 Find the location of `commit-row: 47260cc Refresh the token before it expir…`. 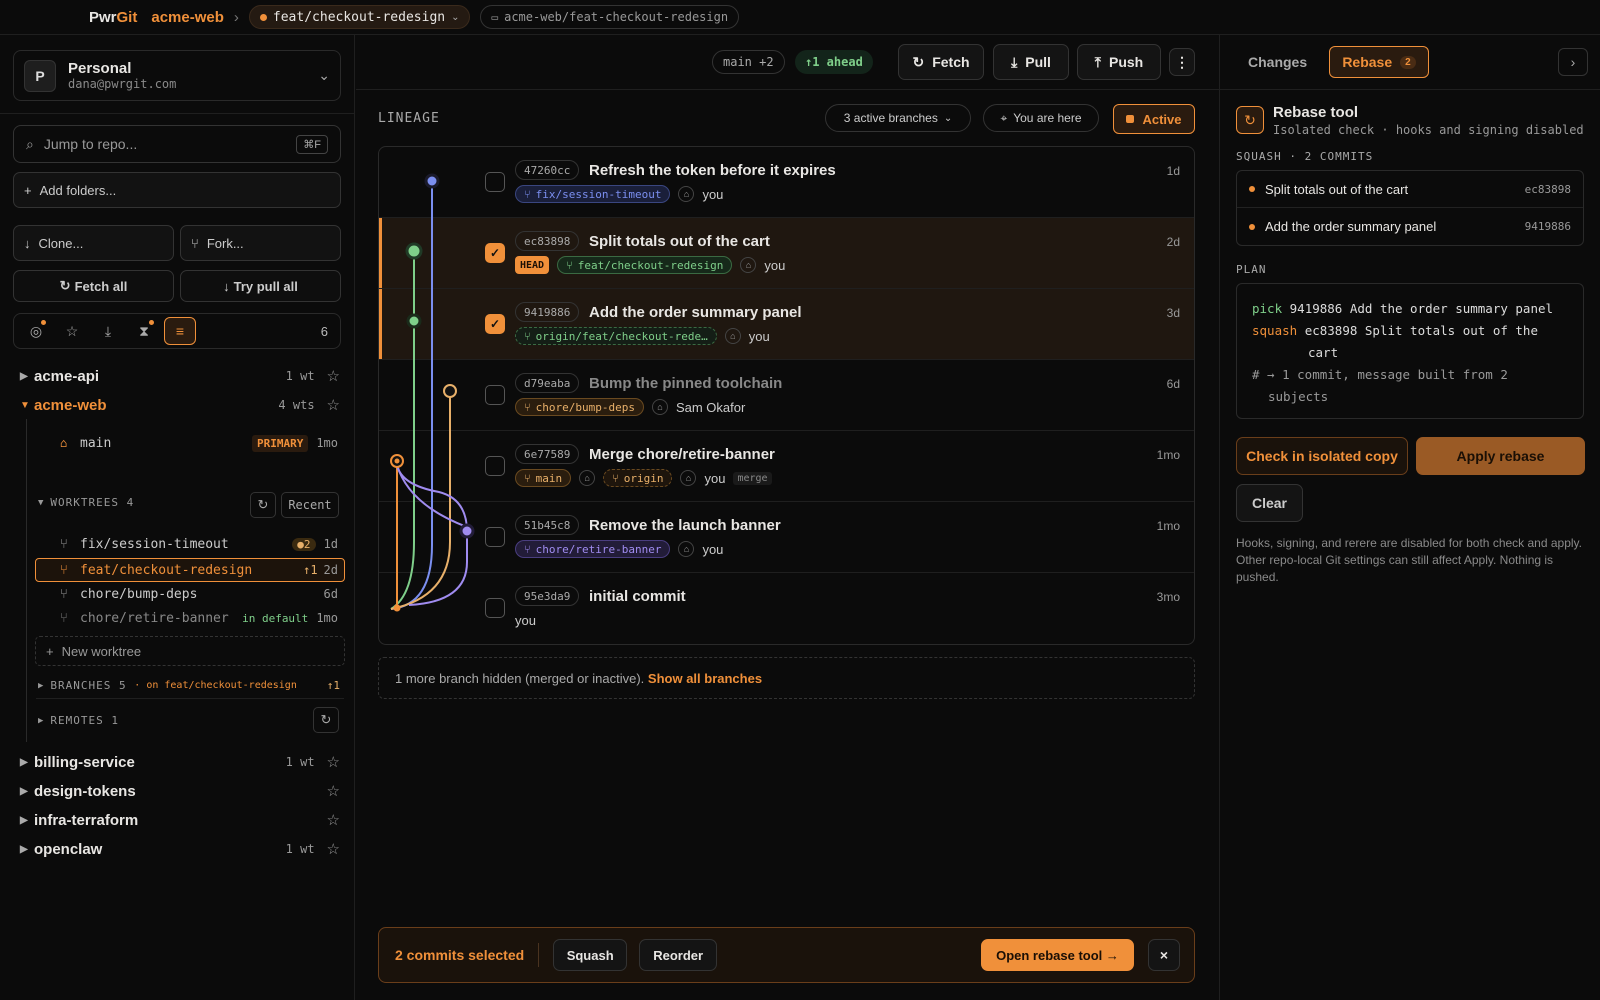

commit-row: 47260cc Refresh the token before it expir… is located at coordinates (786, 182).